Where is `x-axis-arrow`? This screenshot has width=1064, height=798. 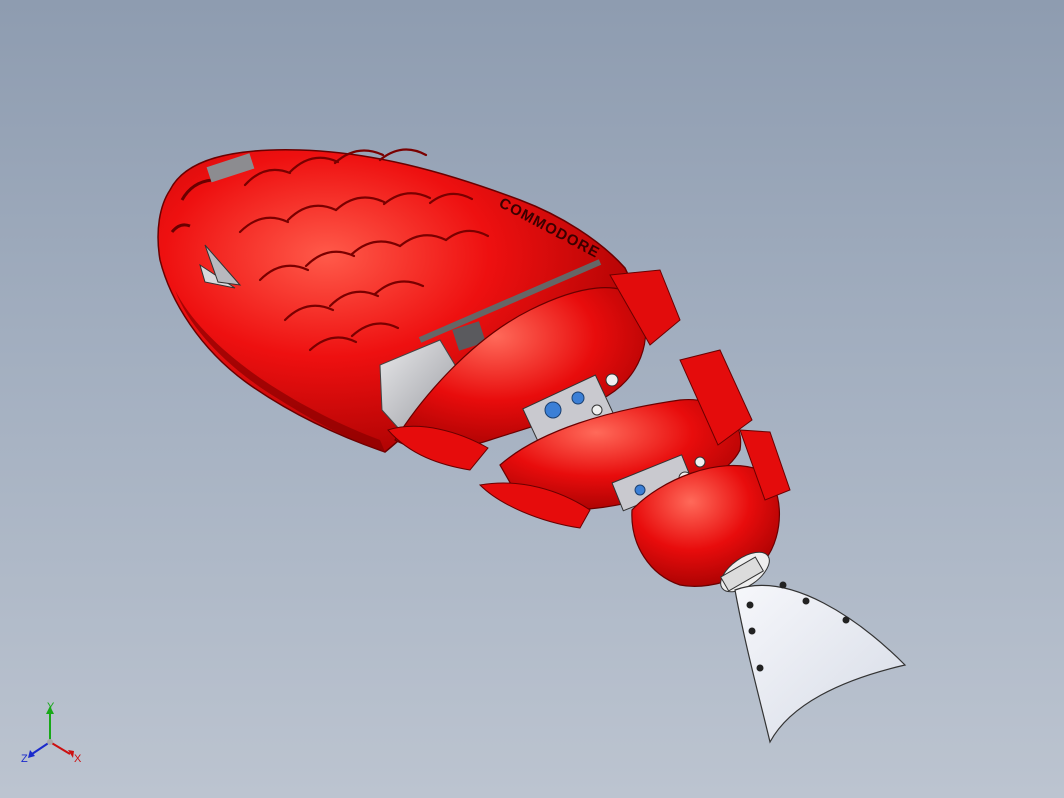 x-axis-arrow is located at coordinates (60, 748).